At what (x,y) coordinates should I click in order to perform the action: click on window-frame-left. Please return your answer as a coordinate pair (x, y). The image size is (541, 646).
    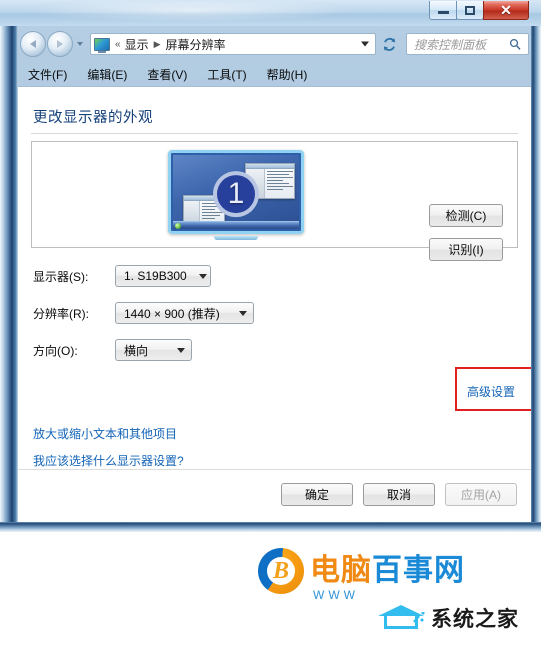
    Looking at the image, I should click on (9, 266).